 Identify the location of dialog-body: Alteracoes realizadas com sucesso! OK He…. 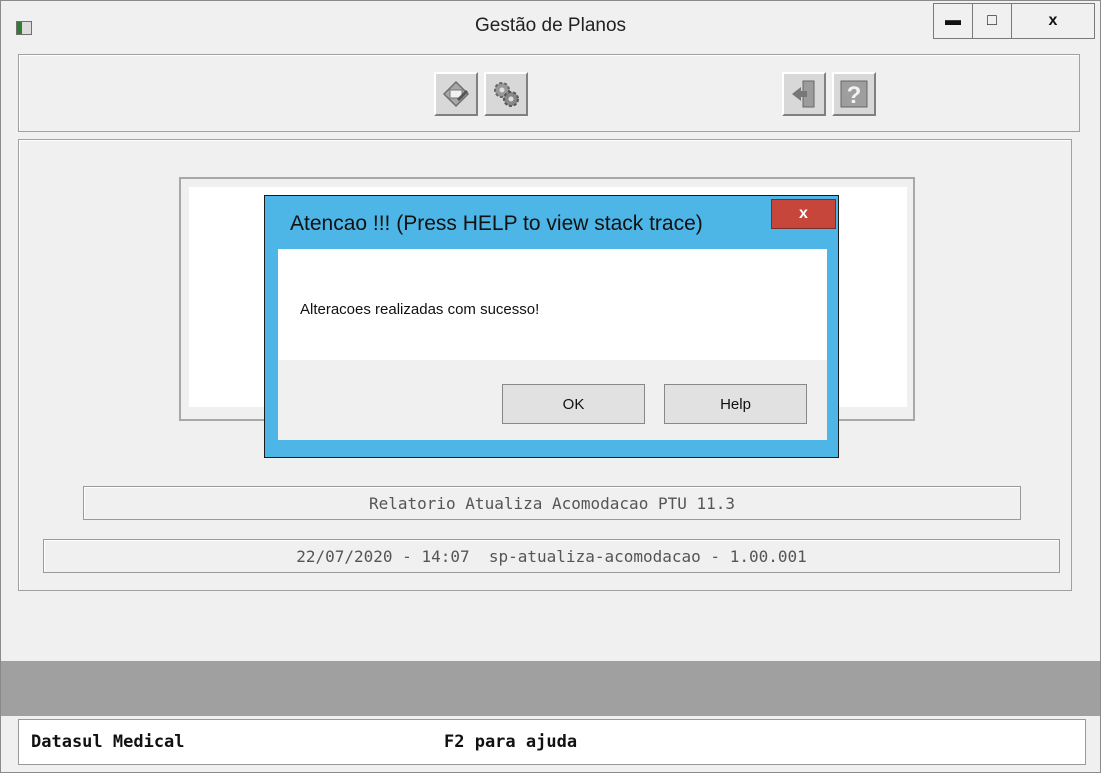
(552, 344).